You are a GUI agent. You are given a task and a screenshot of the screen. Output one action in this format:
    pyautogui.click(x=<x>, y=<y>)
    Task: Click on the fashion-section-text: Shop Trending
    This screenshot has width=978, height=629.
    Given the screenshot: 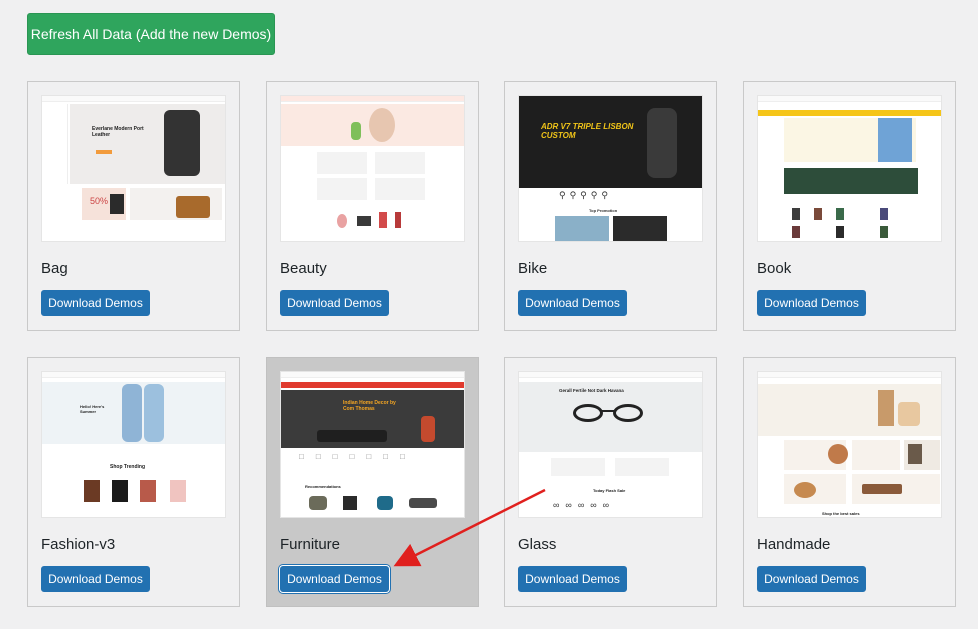 What is the action you would take?
    pyautogui.click(x=127, y=467)
    